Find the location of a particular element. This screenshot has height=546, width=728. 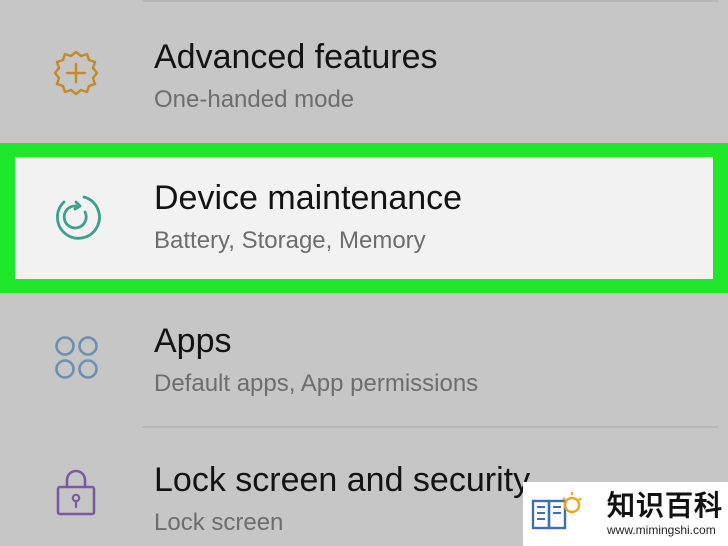

watermark-name: 知识百科 is located at coordinates (665, 505).